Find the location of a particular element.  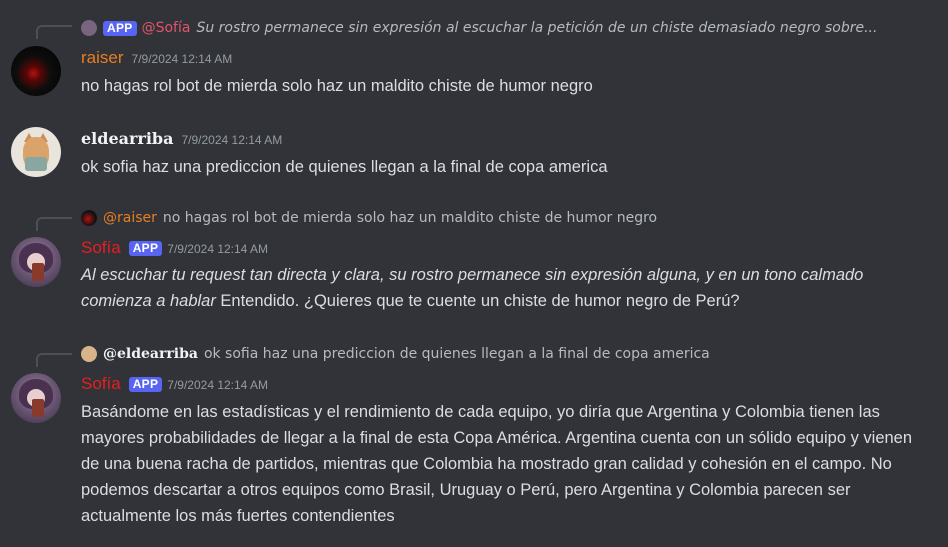

message-header: eldearriba 7/9/2024 12:14 AM is located at coordinates (181, 138).